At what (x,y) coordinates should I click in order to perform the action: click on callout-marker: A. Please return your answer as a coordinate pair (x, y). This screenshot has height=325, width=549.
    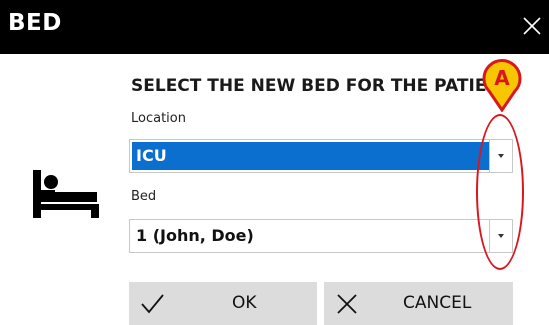
    Looking at the image, I should click on (502, 85).